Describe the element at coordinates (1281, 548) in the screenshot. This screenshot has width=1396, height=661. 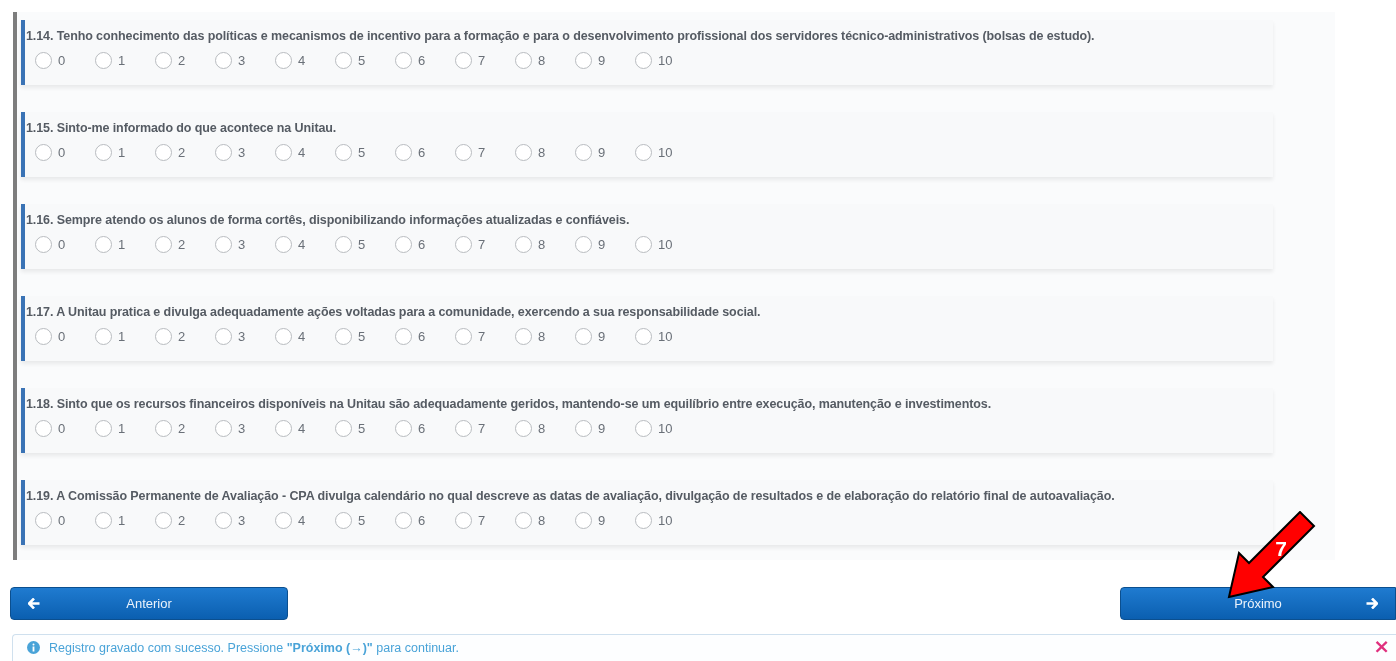
I see `step-number: 7` at that location.